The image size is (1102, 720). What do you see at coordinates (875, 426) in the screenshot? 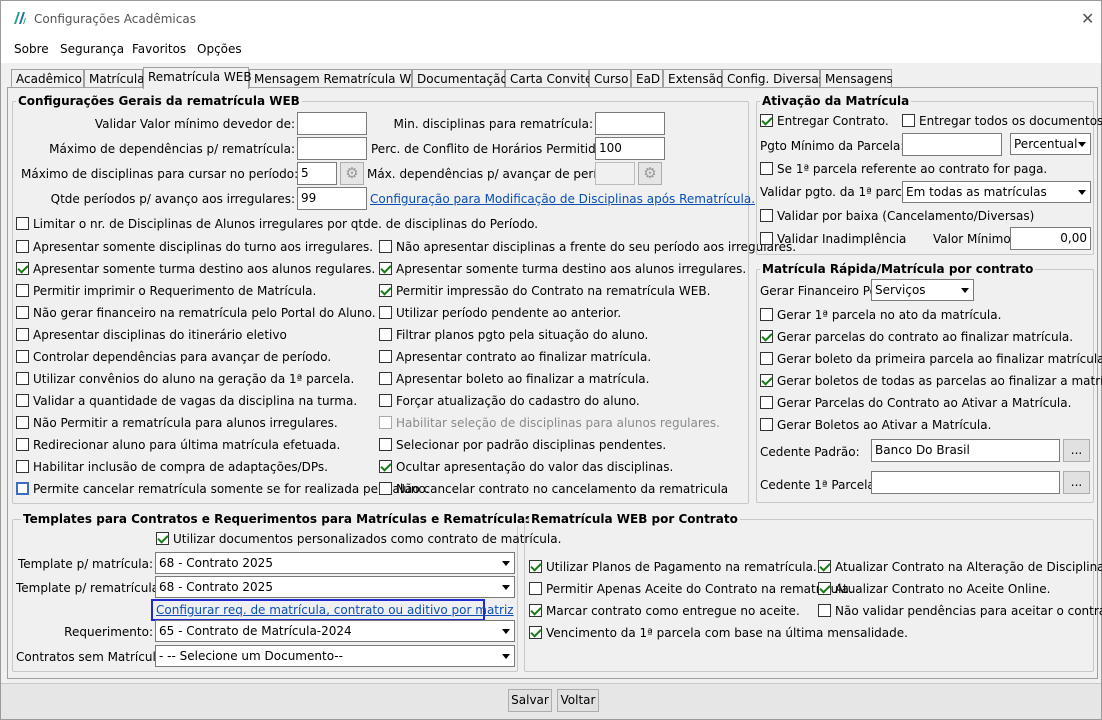
I see `matricula-rapida-checkbox: Gerar Boletos ao Ativar a Matrícula.` at bounding box center [875, 426].